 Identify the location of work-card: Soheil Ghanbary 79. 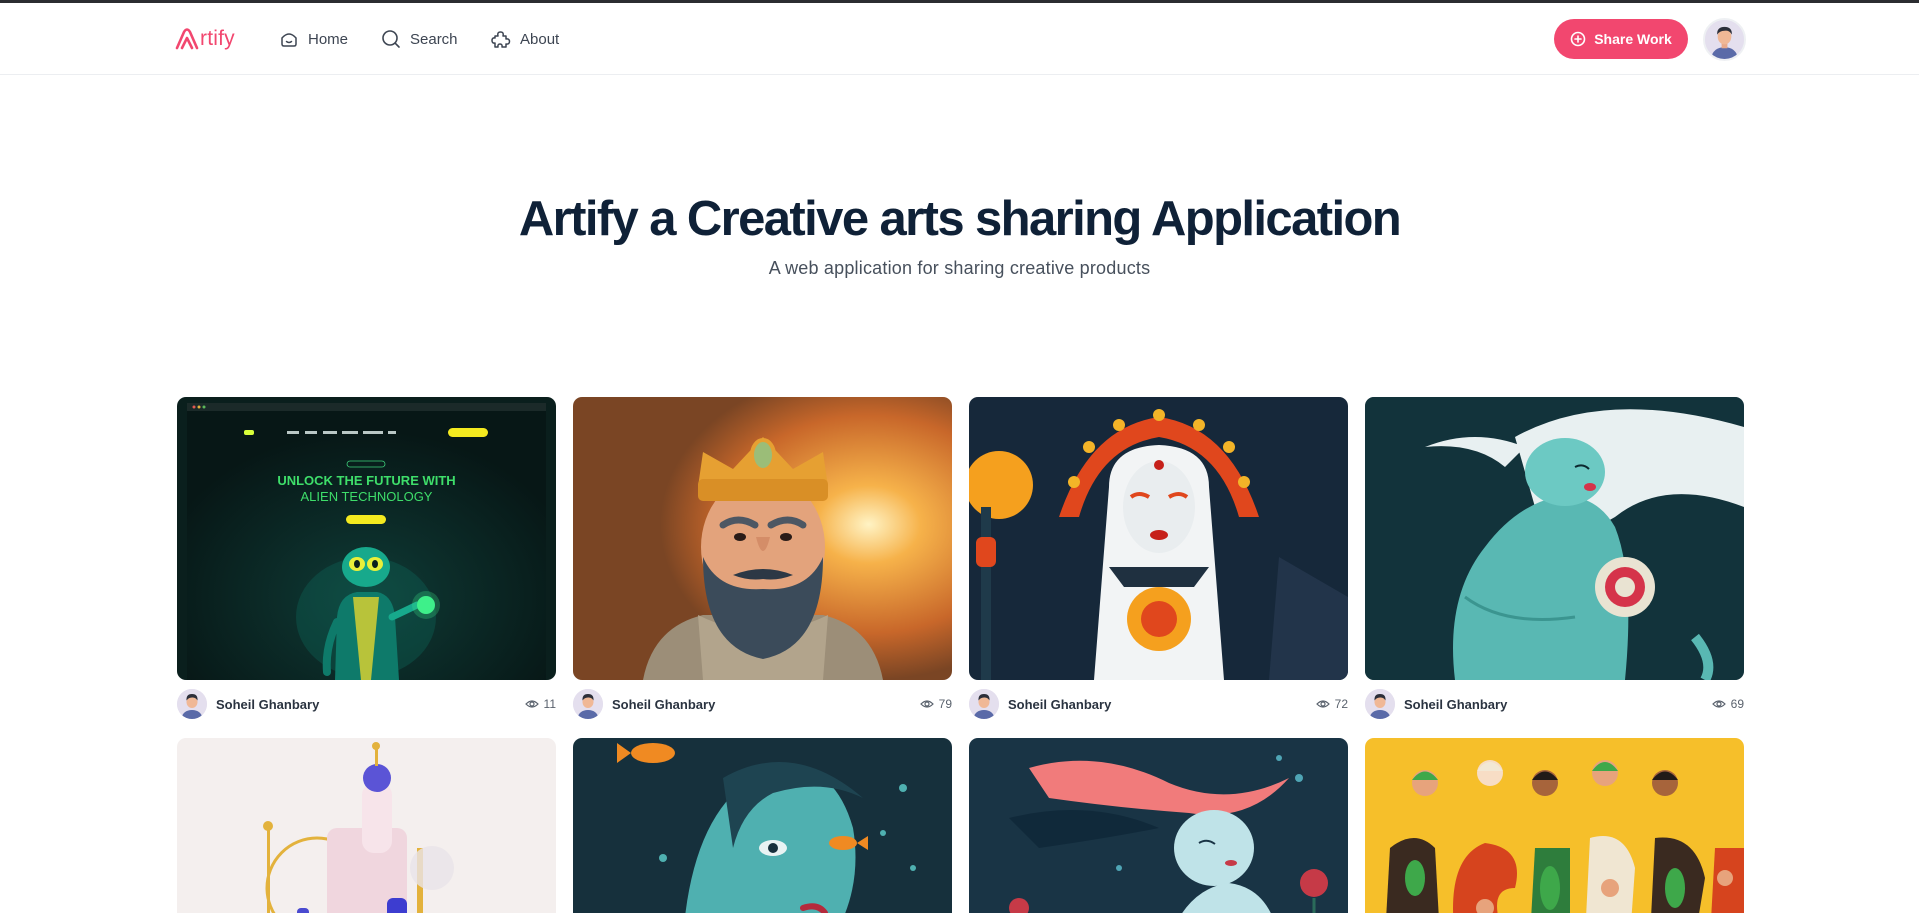
(762, 559).